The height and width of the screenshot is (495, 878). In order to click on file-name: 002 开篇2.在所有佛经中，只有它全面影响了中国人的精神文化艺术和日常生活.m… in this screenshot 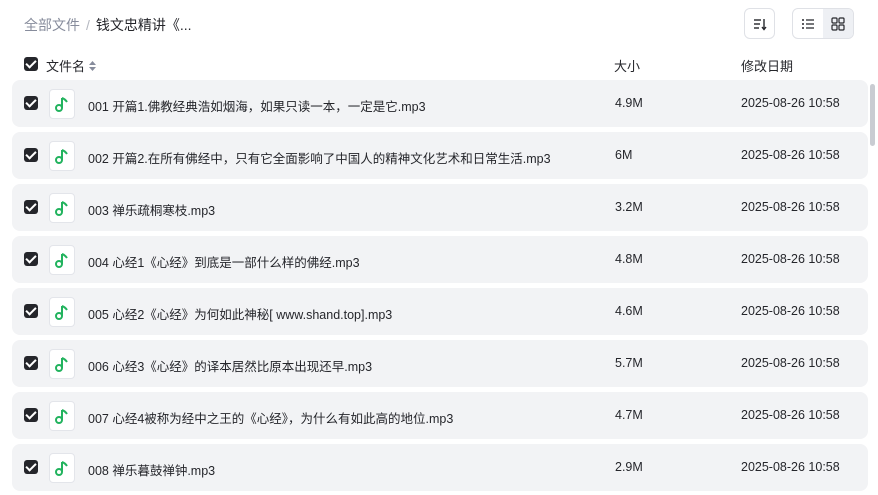, I will do `click(319, 157)`.